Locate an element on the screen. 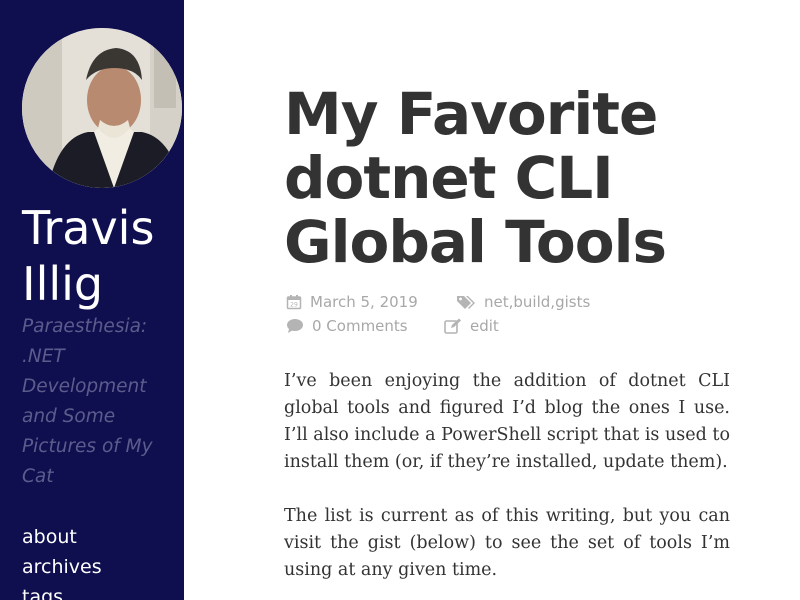 The image size is (800, 600). post-comments: 0 Comments is located at coordinates (347, 326).